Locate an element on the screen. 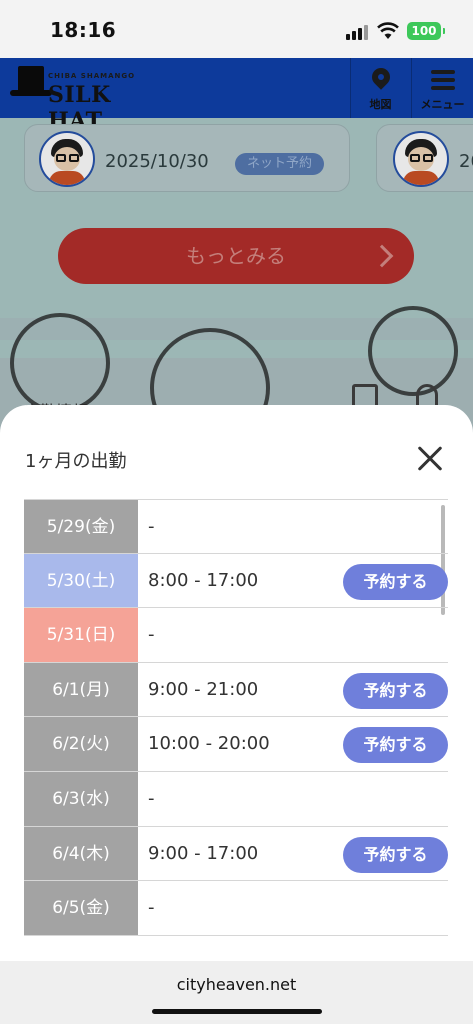  day-cell: 6/1(月) is located at coordinates (81, 689).